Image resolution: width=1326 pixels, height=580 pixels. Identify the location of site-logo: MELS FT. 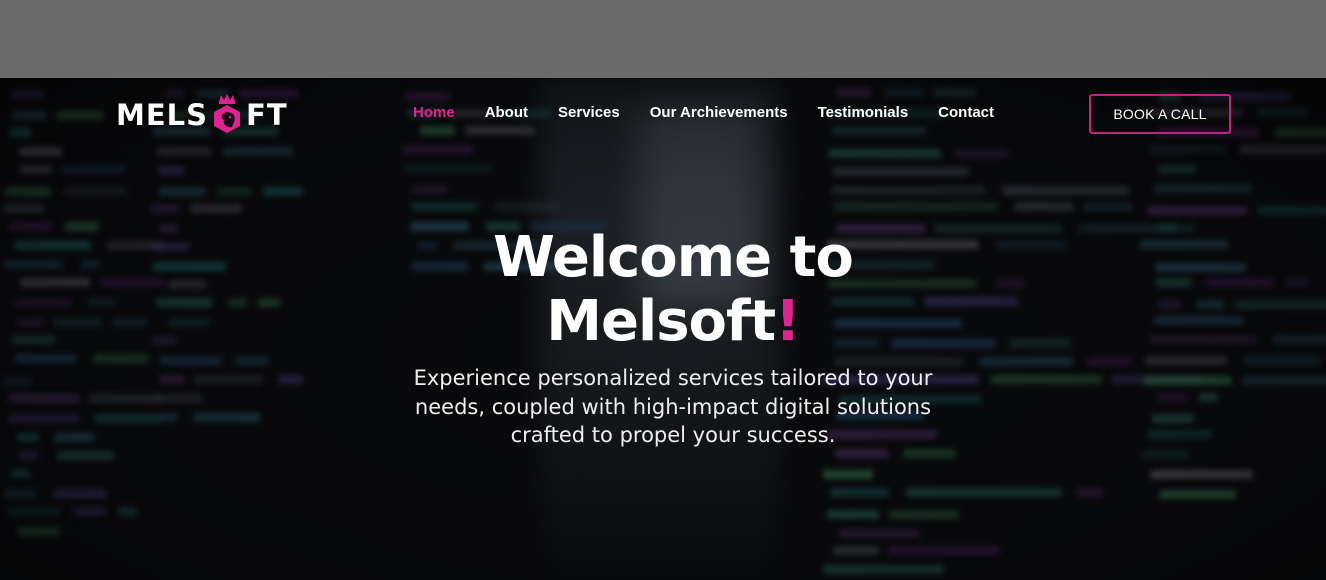
(202, 114).